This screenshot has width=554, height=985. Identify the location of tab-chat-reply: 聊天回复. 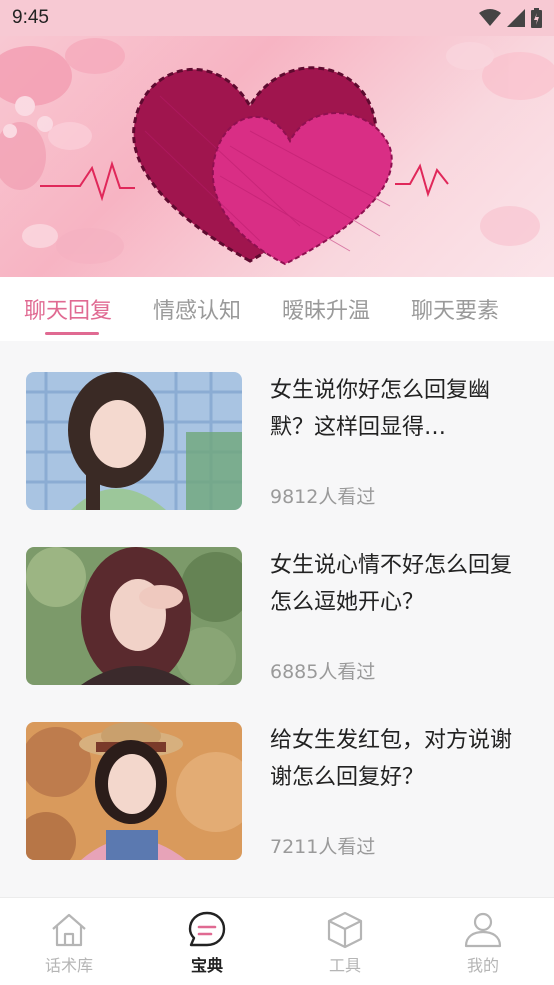
(68, 309).